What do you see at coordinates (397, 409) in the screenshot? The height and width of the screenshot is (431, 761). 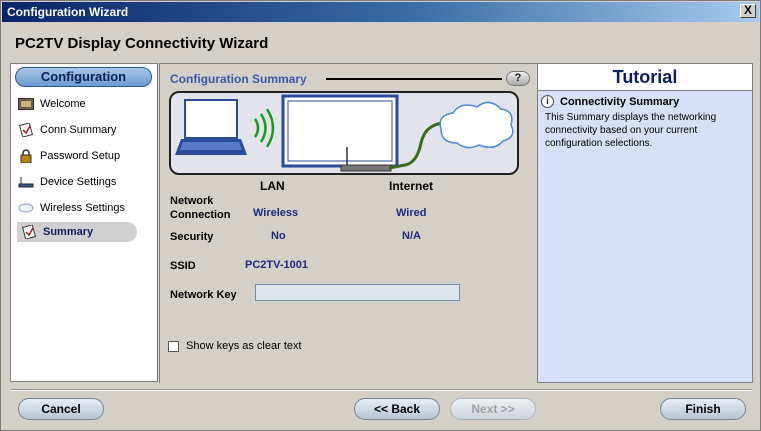 I see `back-button: << Back` at bounding box center [397, 409].